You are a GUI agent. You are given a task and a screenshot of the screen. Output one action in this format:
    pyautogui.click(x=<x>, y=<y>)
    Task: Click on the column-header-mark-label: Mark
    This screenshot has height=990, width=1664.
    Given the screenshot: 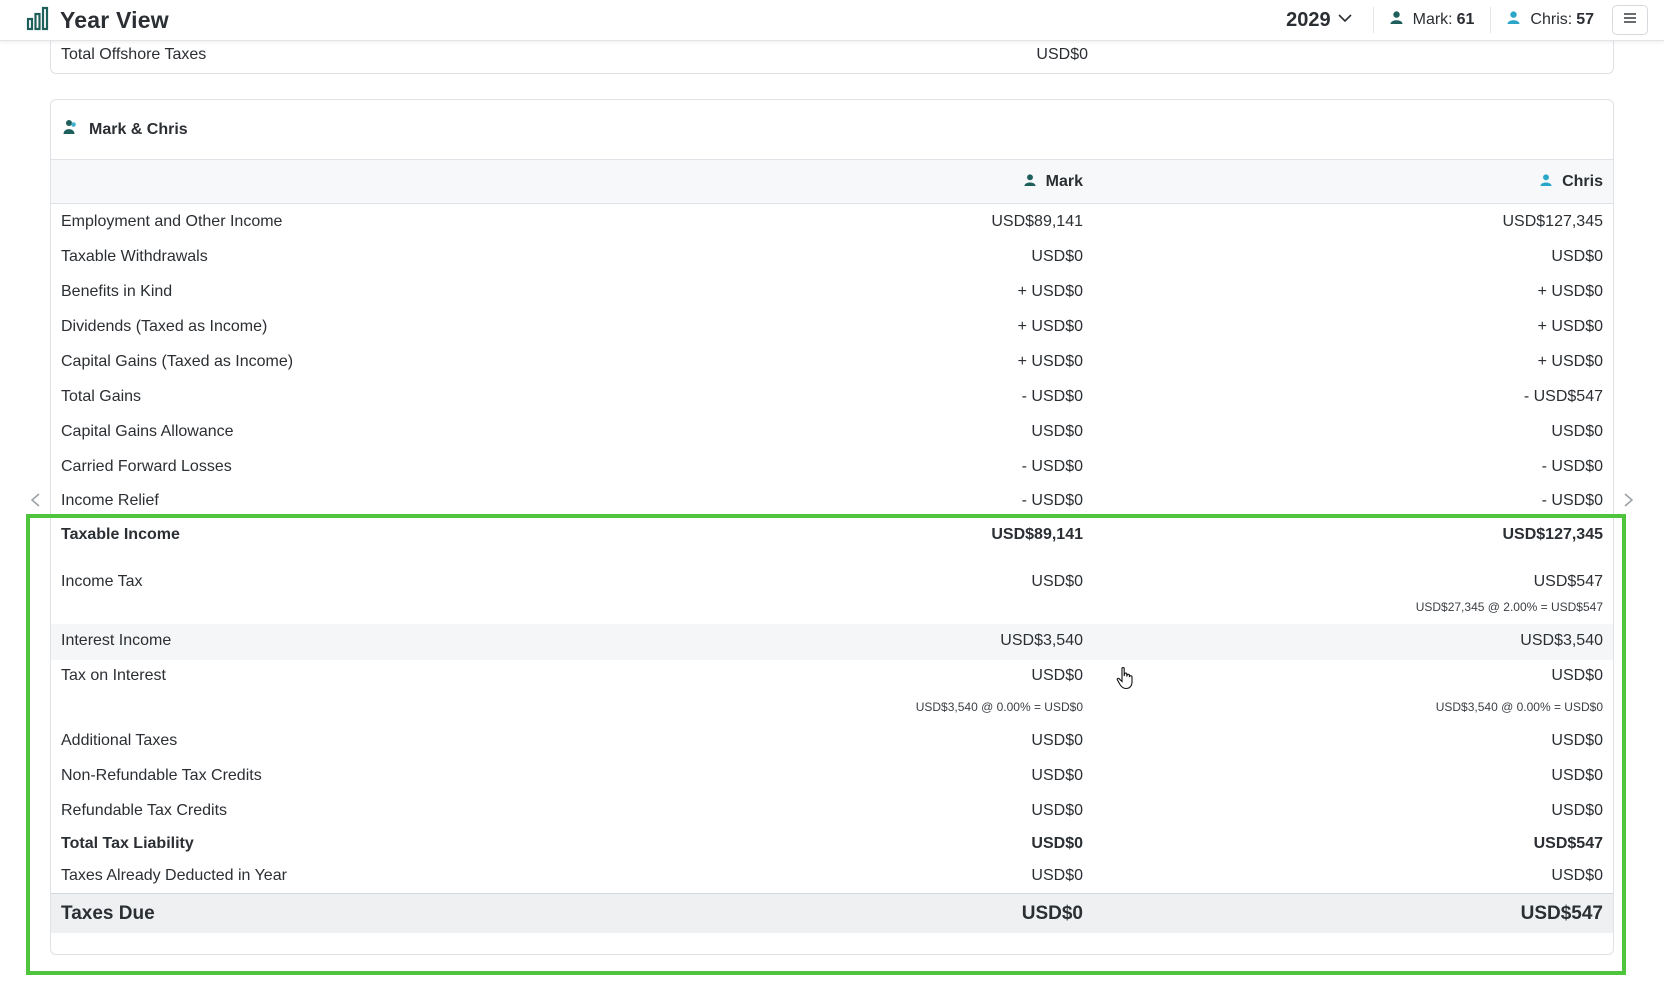 What is the action you would take?
    pyautogui.click(x=1064, y=181)
    